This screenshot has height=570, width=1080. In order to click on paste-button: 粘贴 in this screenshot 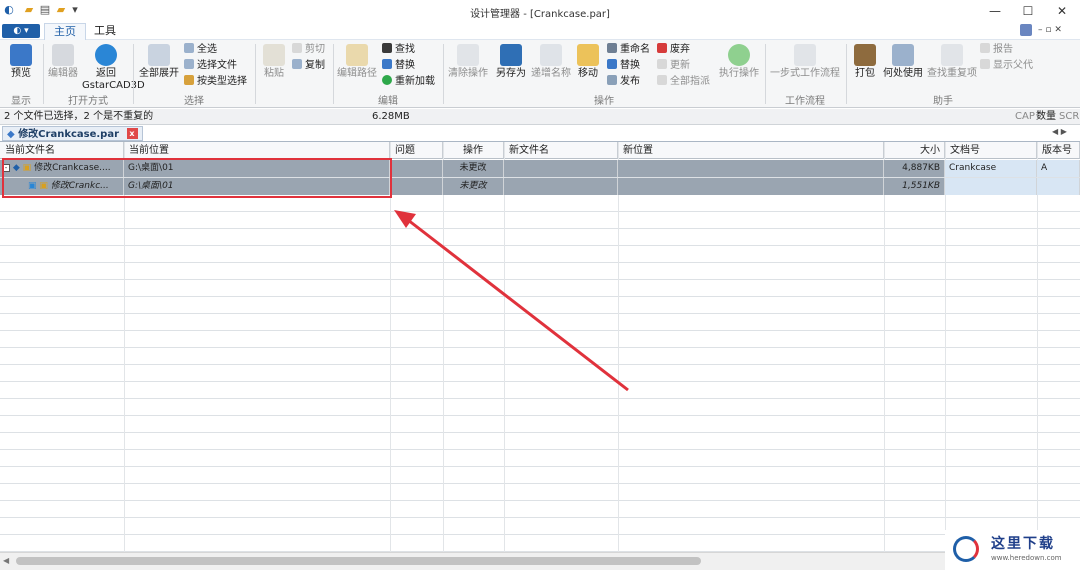, I will do `click(274, 67)`.